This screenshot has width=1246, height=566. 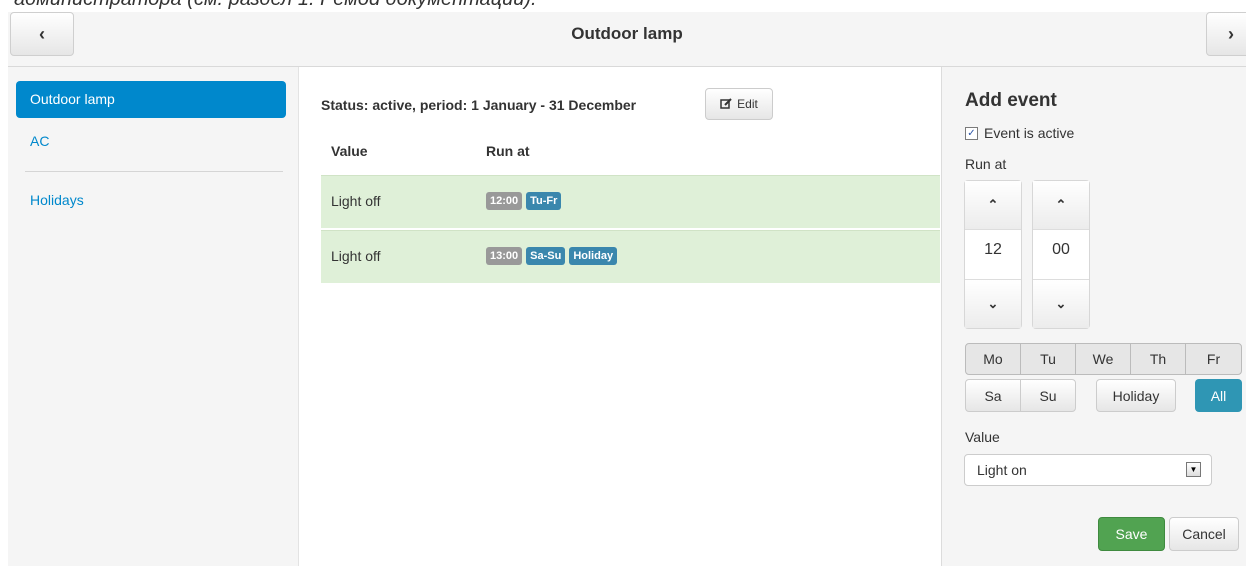 I want to click on hour-decrement-button: ⌄, so click(x=993, y=303).